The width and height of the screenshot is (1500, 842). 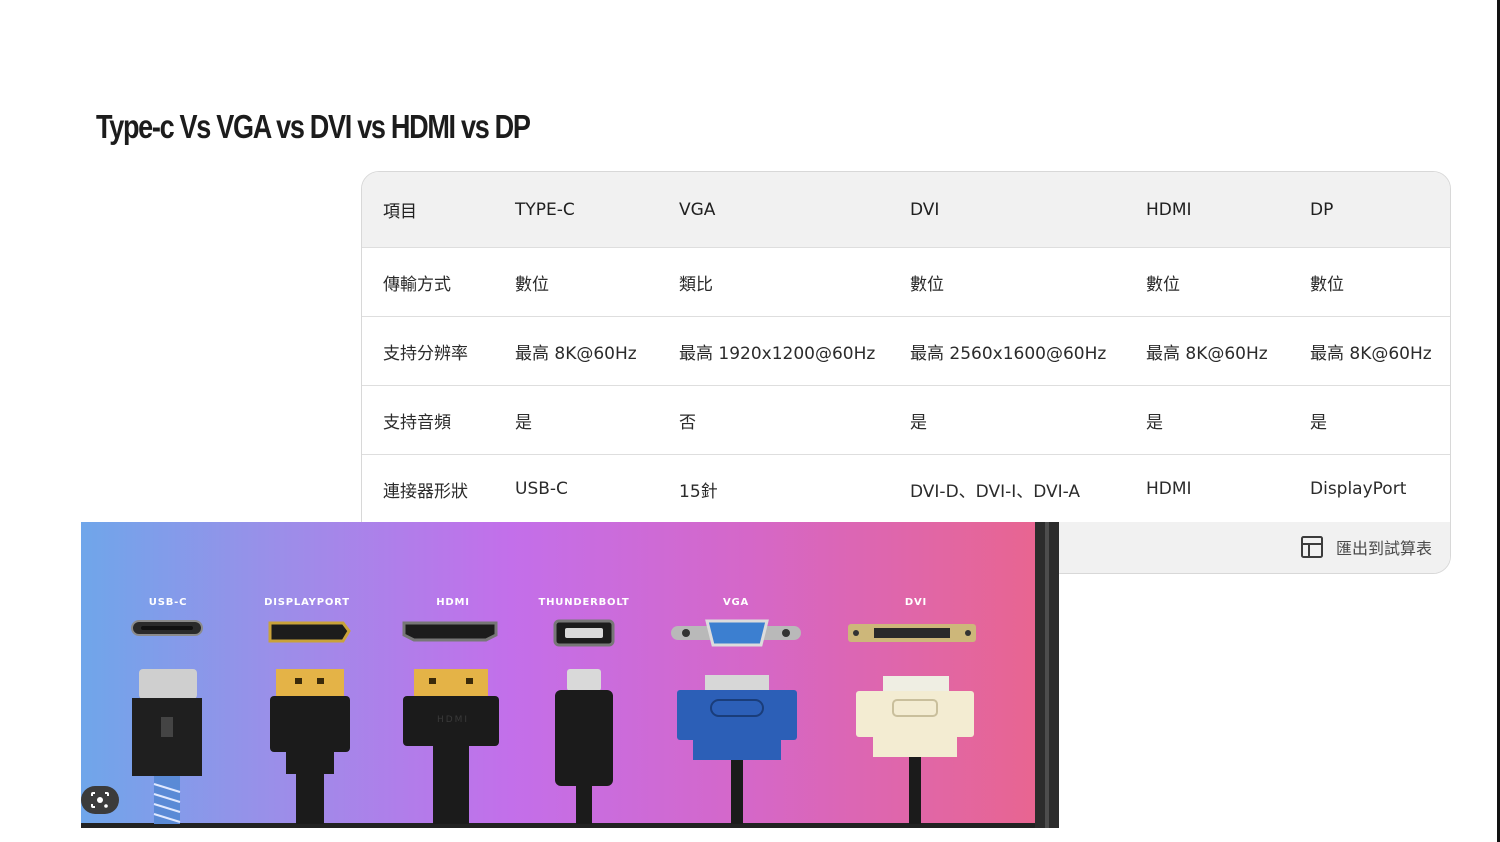 I want to click on table-header-row: 項目 TYPE-C VGA DVI HDMI DP, so click(x=906, y=210).